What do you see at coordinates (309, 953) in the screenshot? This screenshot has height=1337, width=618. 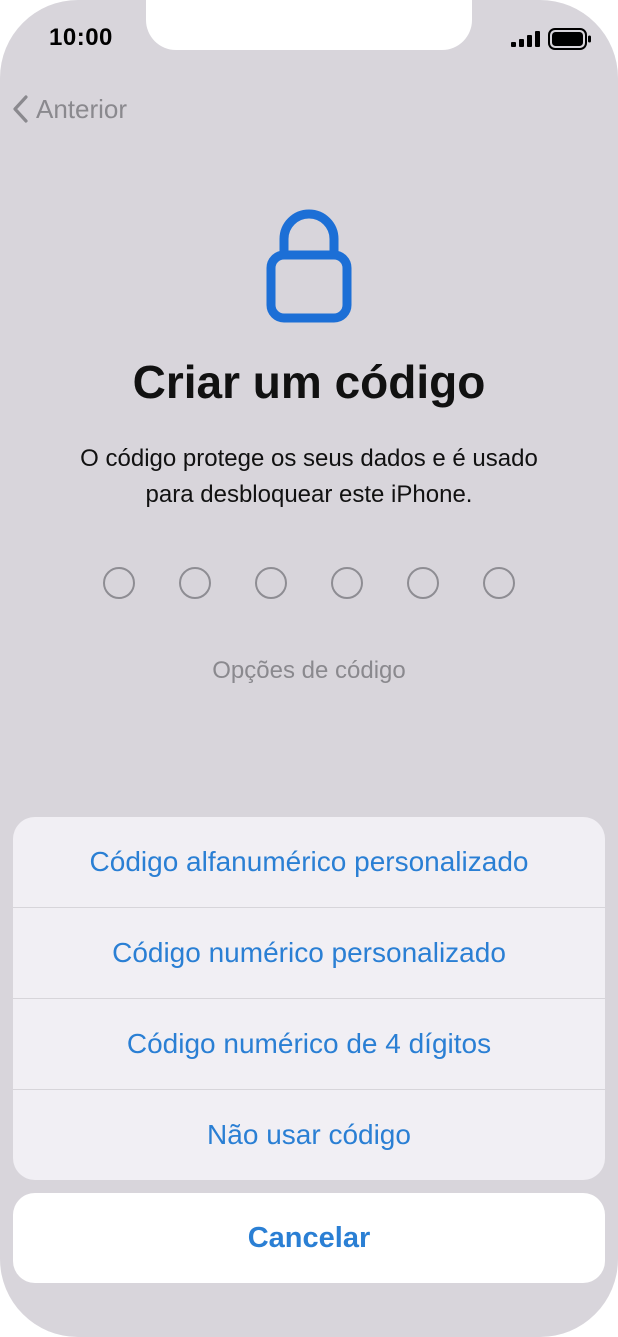 I see `option-custom-numeric-button: Código numérico personalizado` at bounding box center [309, 953].